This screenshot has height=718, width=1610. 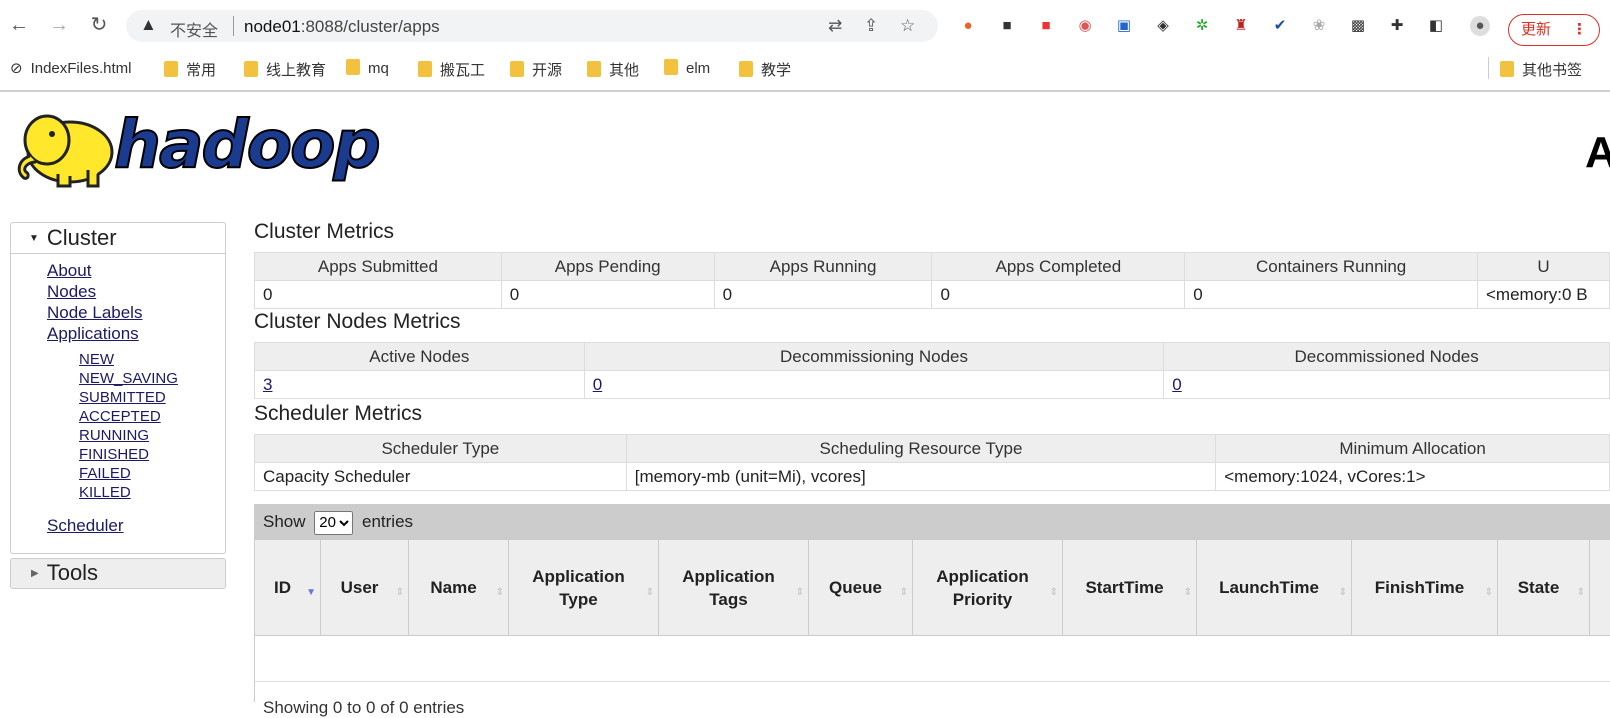 I want to click on bookmark-item: mq, so click(x=367, y=68).